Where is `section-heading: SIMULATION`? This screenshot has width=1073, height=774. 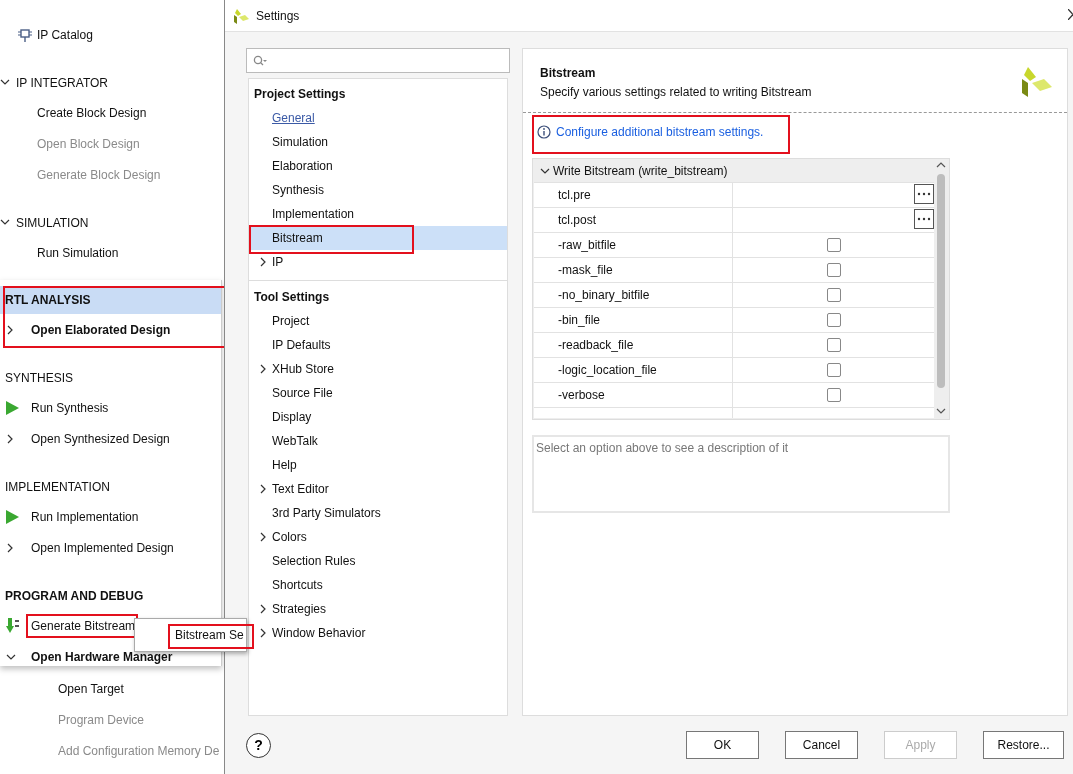 section-heading: SIMULATION is located at coordinates (52, 223).